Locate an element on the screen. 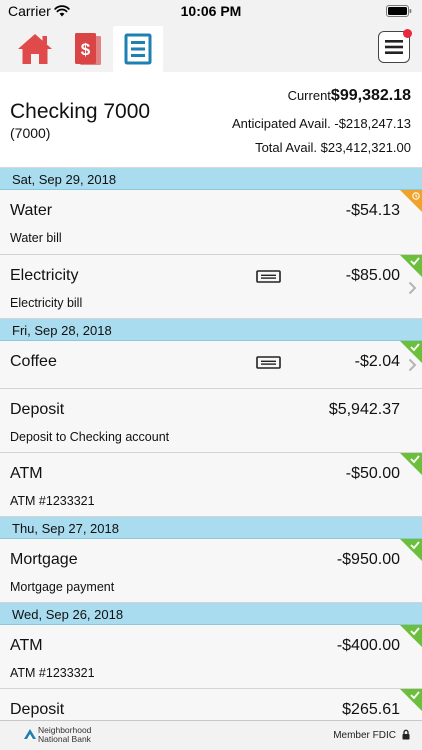 The image size is (422, 750). battery-icon is located at coordinates (399, 11).